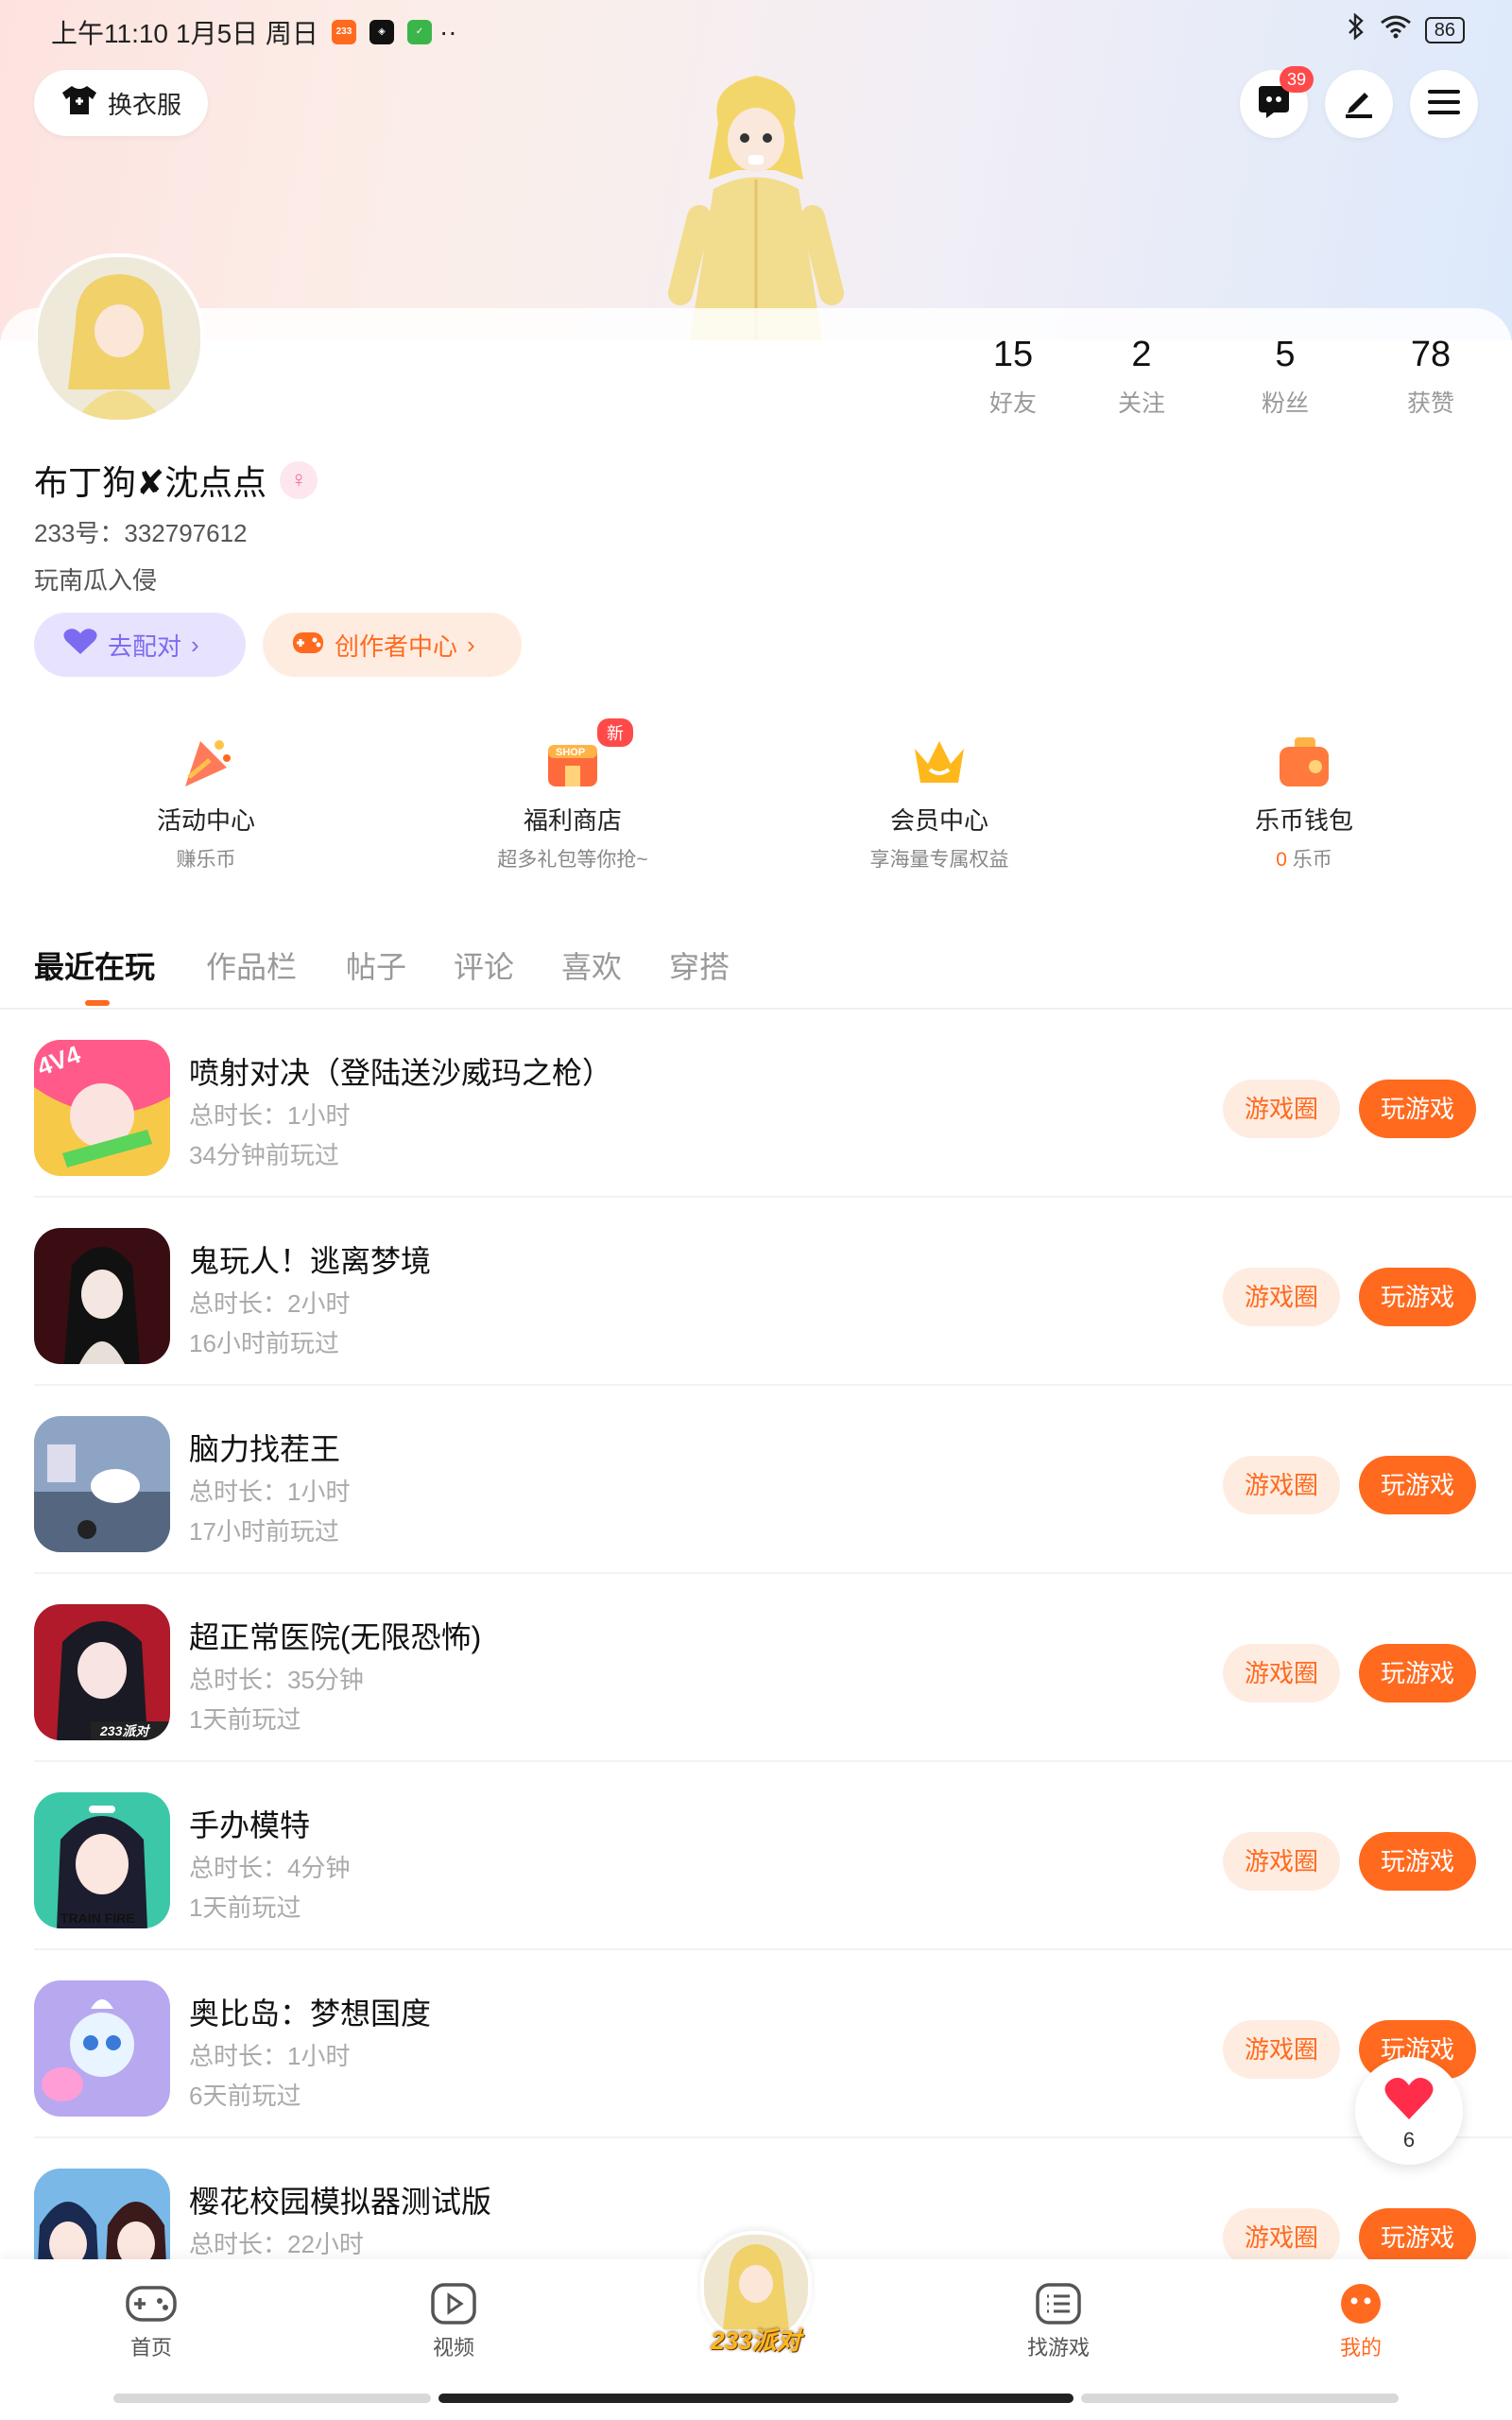 Image resolution: width=1512 pixels, height=2420 pixels. What do you see at coordinates (756, 2044) in the screenshot?
I see `list-item: 奥比岛：梦想国度 总时长：1小时 6天前玩过 游戏圈 玩游戏` at bounding box center [756, 2044].